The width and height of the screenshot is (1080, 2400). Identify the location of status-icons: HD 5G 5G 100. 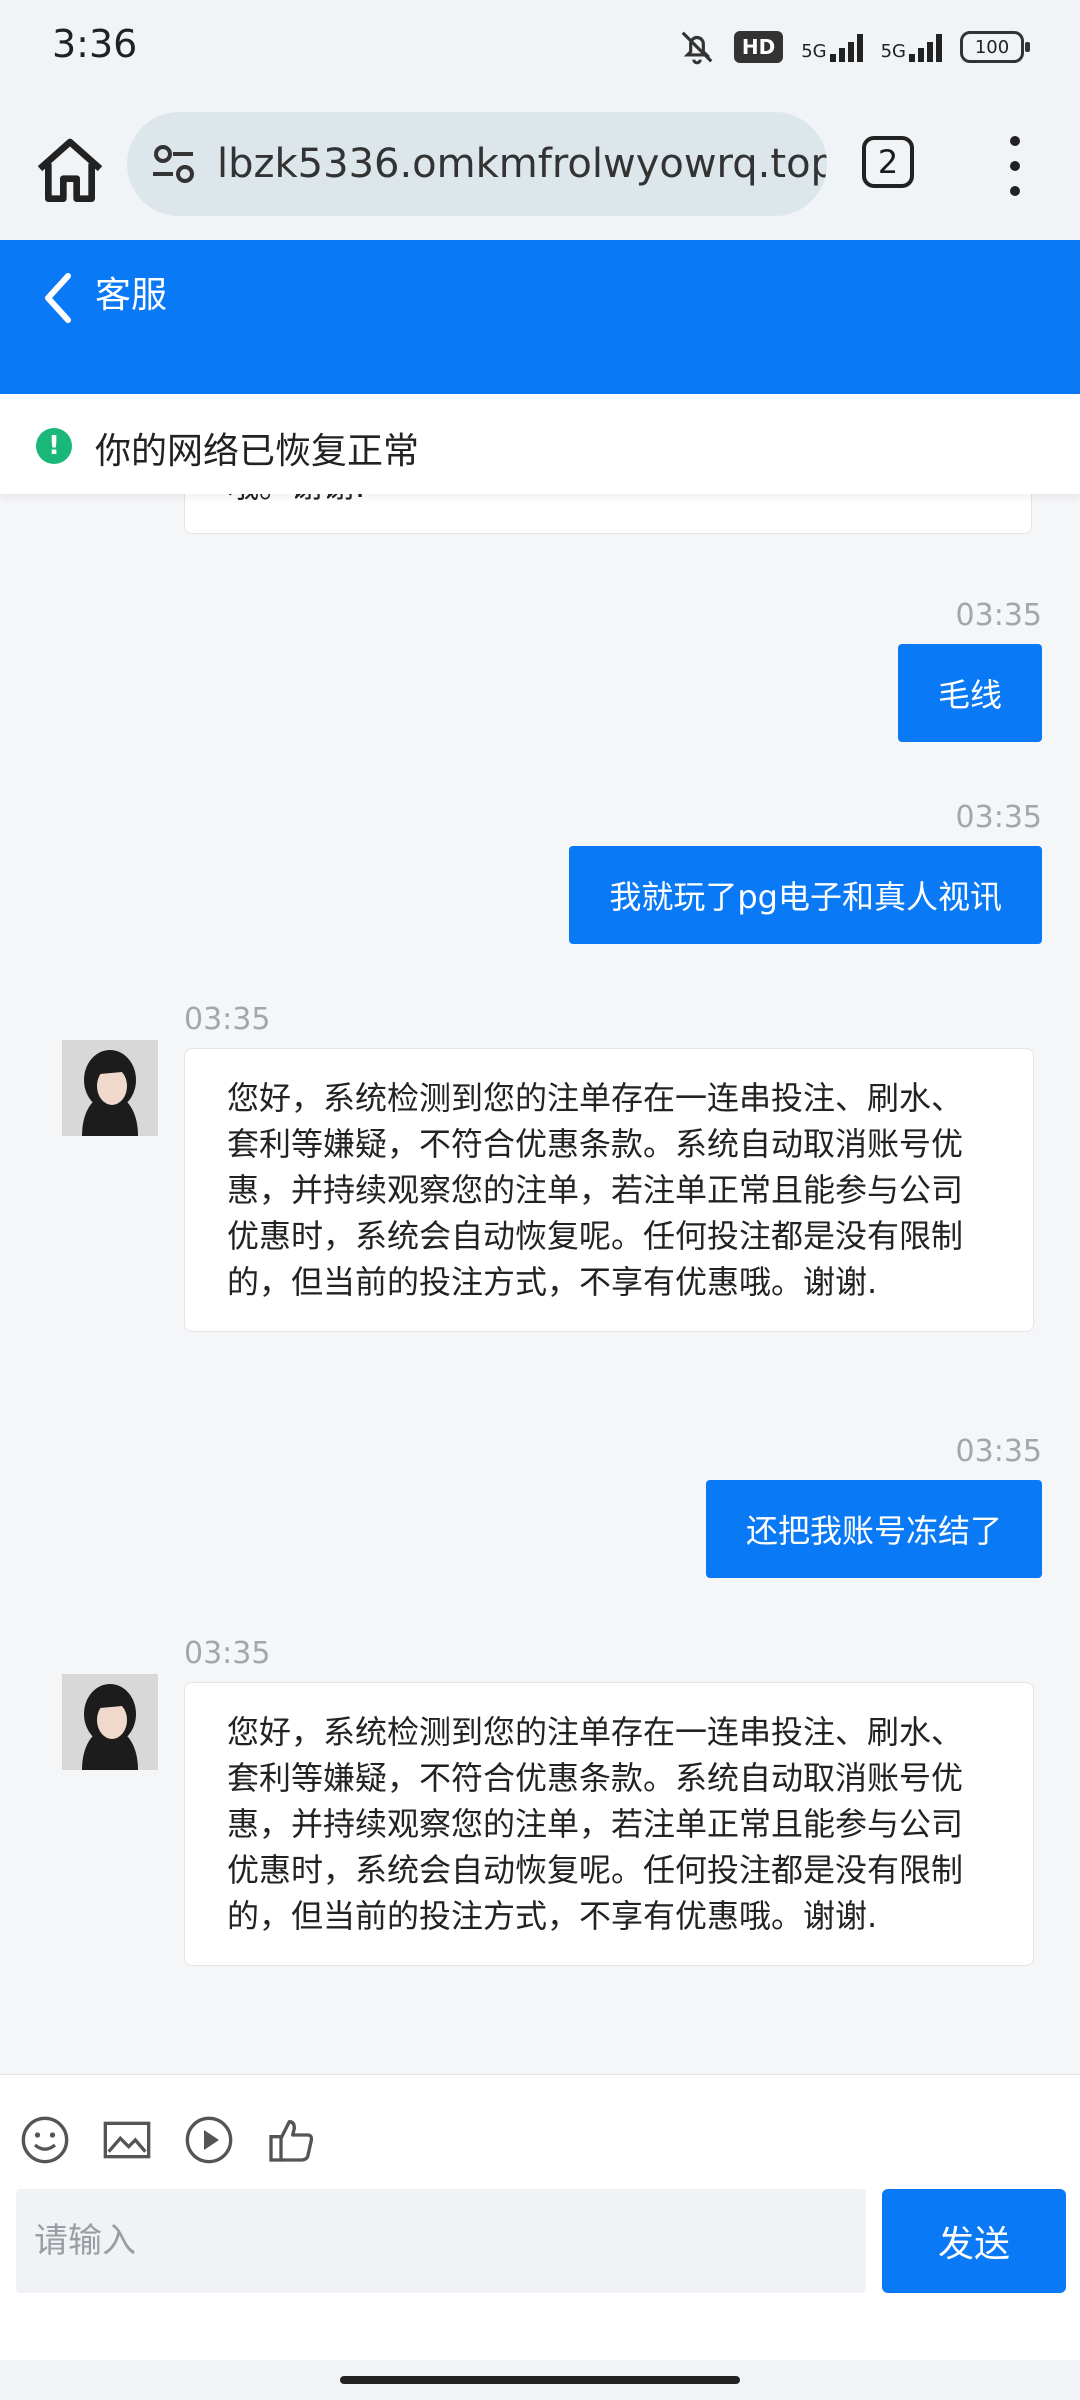
(854, 47).